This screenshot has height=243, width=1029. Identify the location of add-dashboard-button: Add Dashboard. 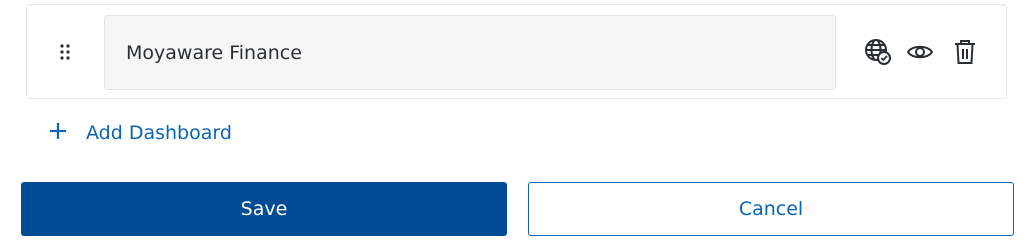
(139, 133).